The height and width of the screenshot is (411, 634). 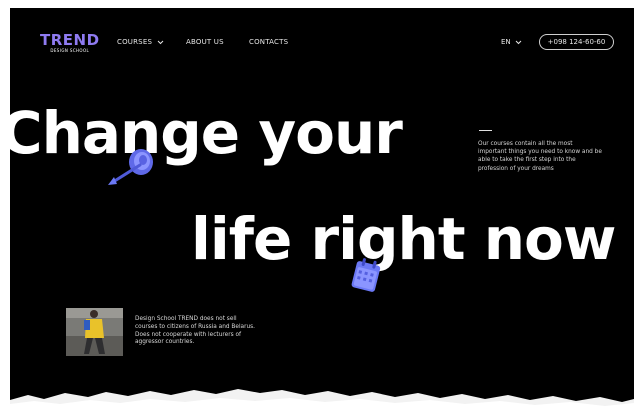 I want to click on logo: TREND DESIGN SCHOOL, so click(x=70, y=43).